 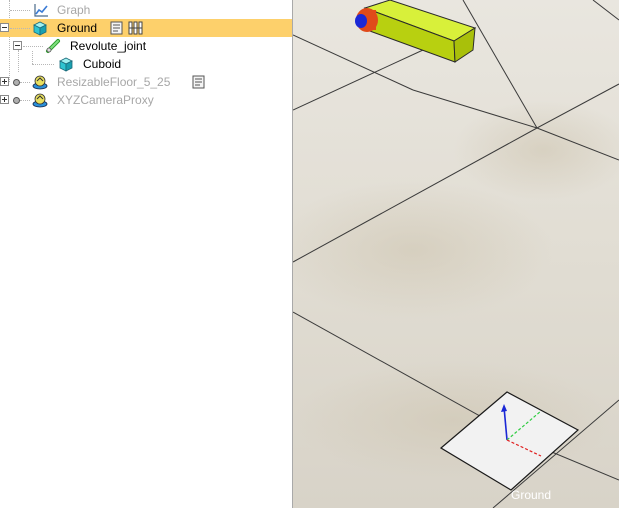 What do you see at coordinates (136, 28) in the screenshot?
I see `dynamics-icon` at bounding box center [136, 28].